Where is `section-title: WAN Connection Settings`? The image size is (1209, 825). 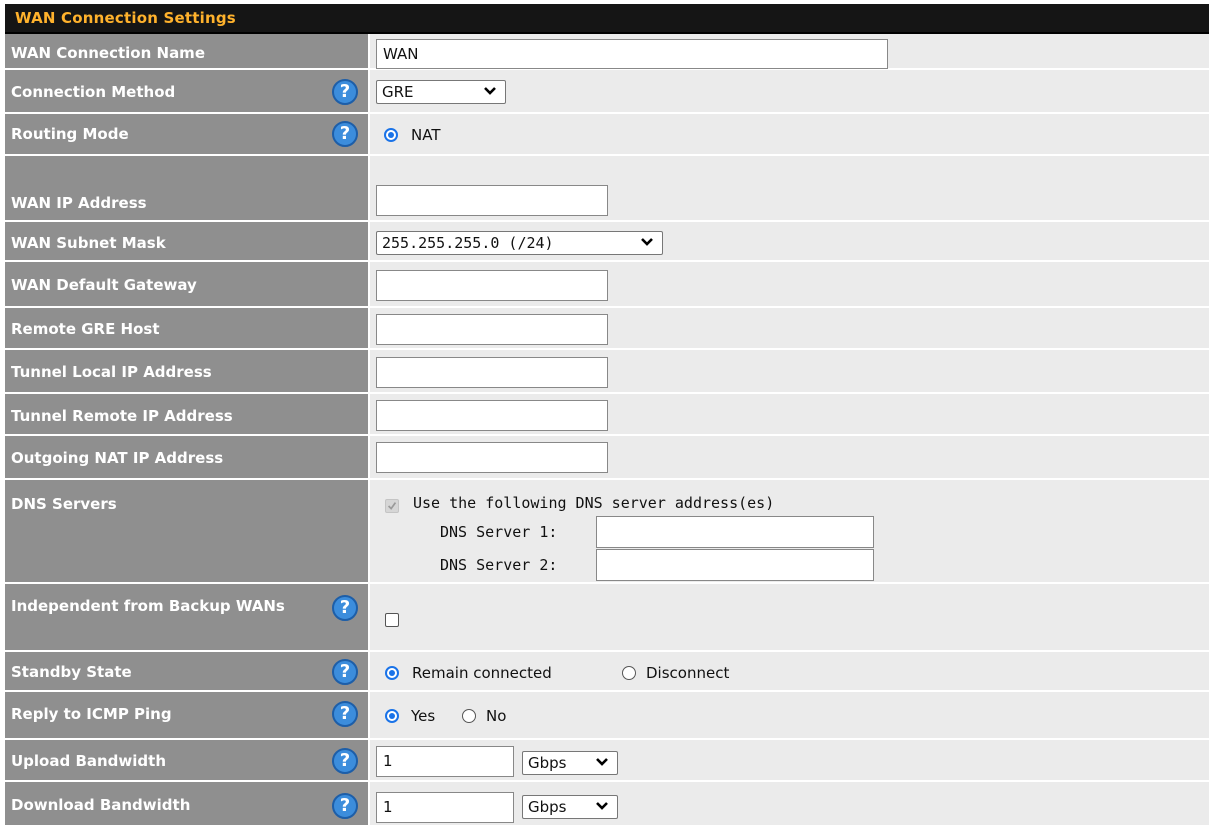 section-title: WAN Connection Settings is located at coordinates (125, 18).